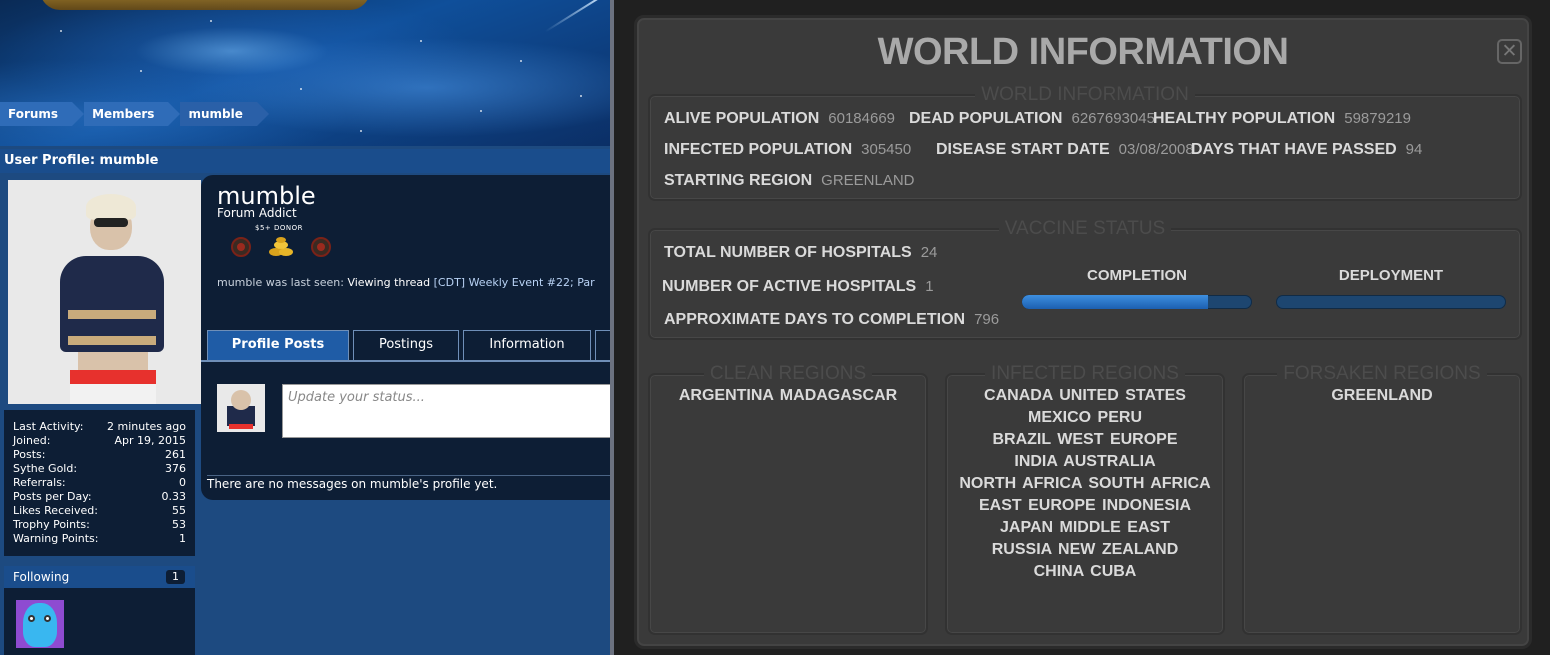 Image resolution: width=1550 pixels, height=655 pixels. I want to click on following-block: Following 1, so click(99, 610).